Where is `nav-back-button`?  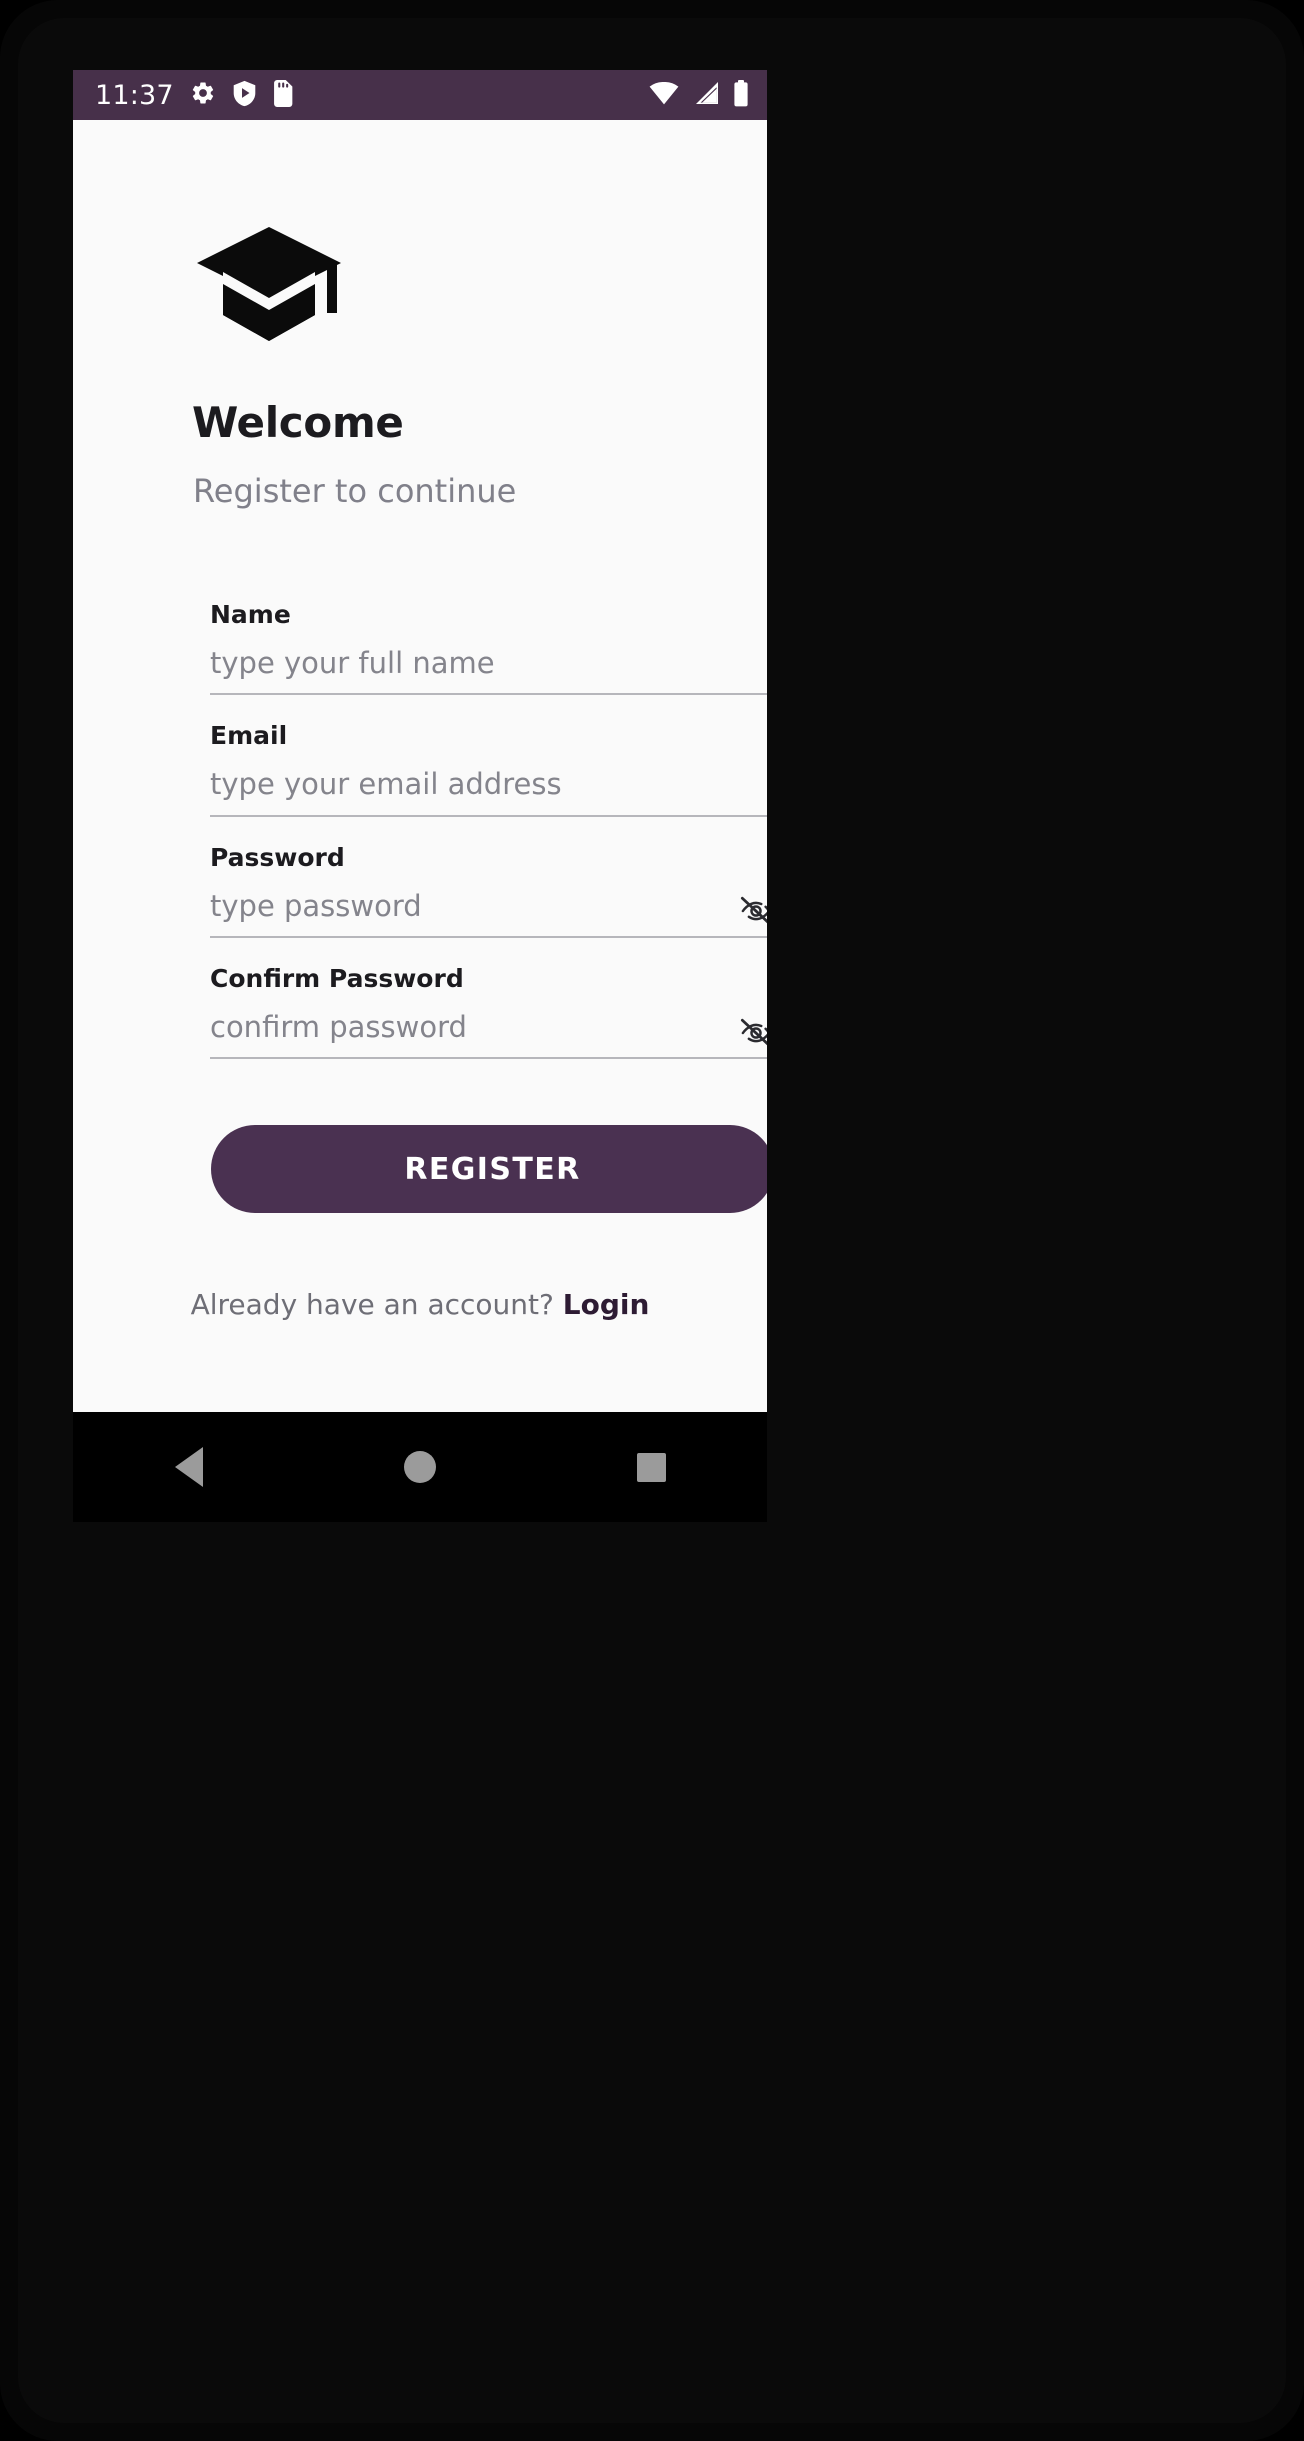
nav-back-button is located at coordinates (189, 1467).